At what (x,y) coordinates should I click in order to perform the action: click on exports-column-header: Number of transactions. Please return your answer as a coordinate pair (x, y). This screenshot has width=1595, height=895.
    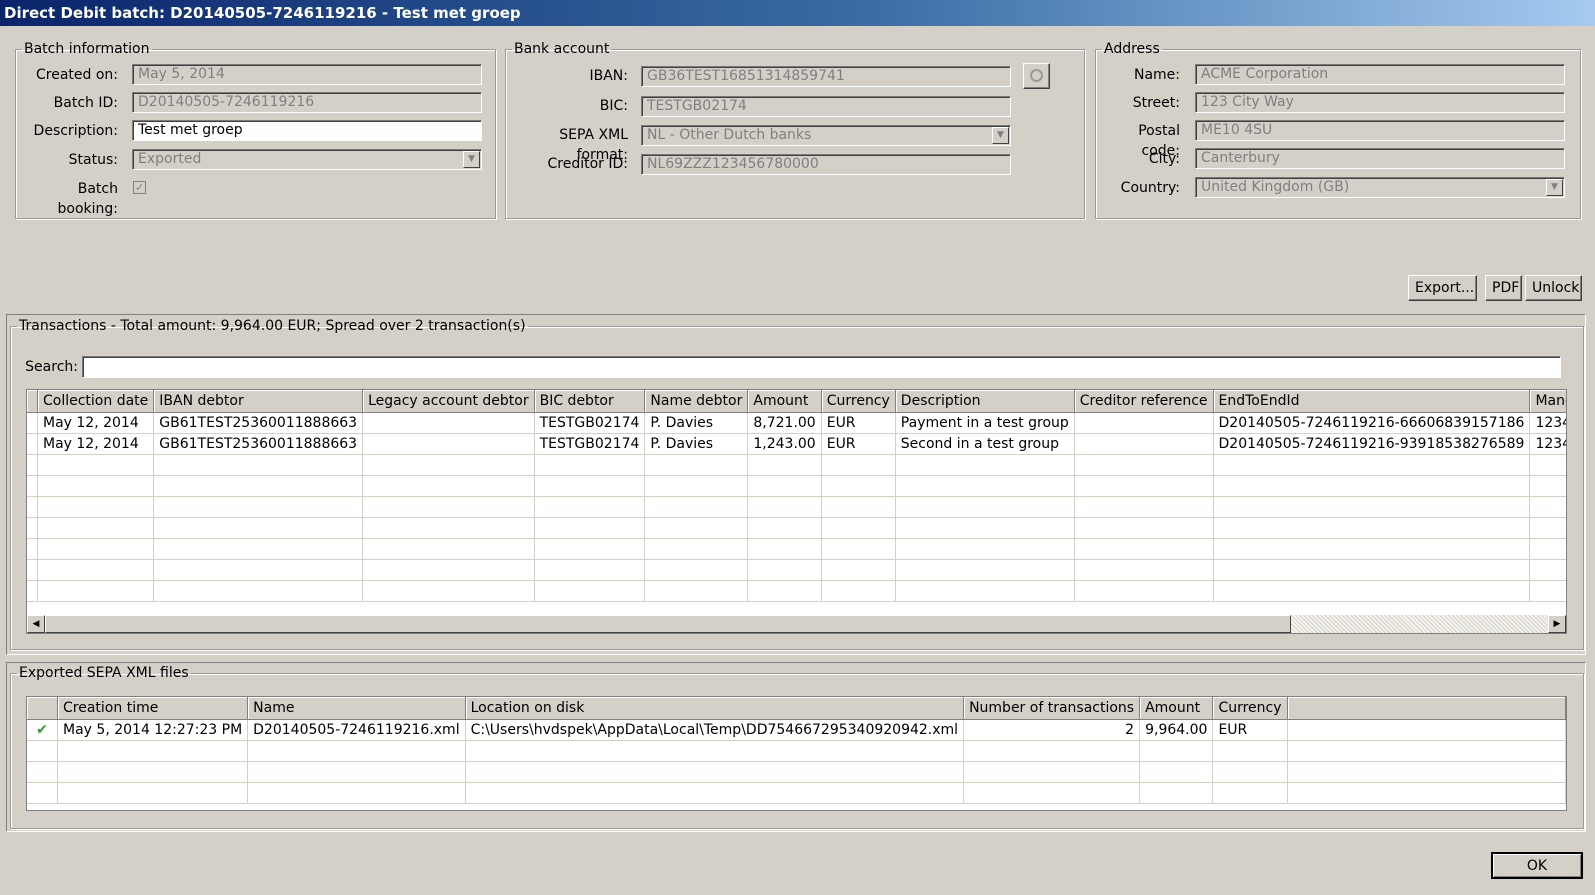
    Looking at the image, I should click on (1052, 708).